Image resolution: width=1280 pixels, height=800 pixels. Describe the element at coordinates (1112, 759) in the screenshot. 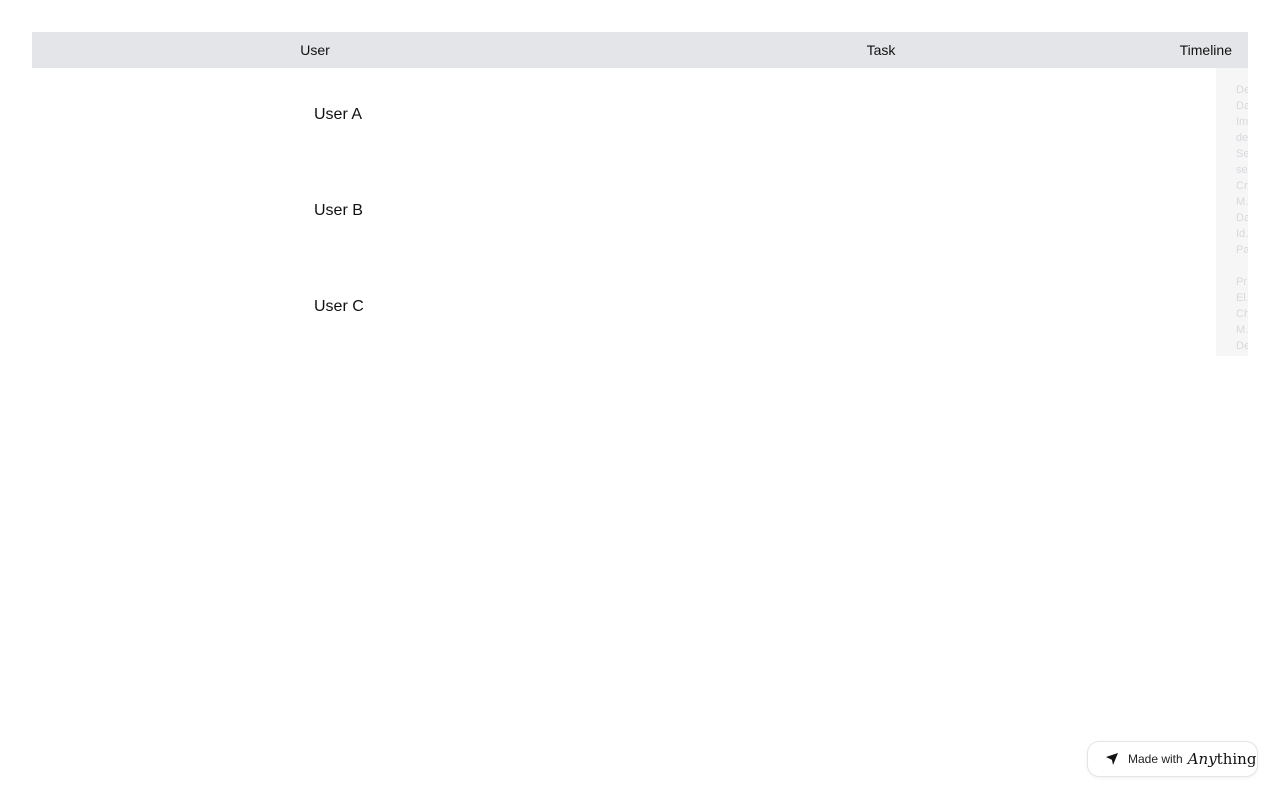

I see `anything-logo-icon` at that location.